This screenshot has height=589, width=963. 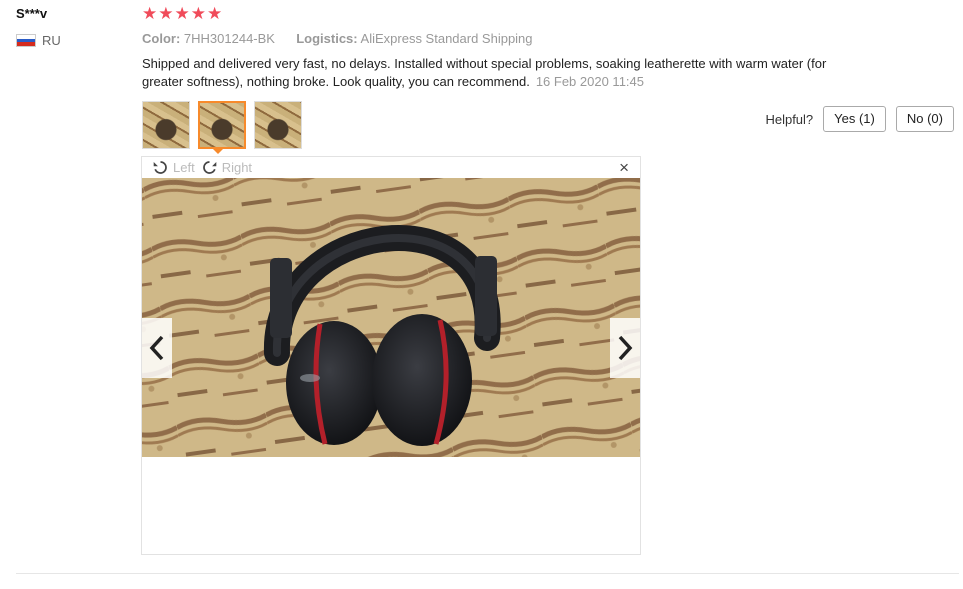 I want to click on photo-thumbnails, so click(x=222, y=125).